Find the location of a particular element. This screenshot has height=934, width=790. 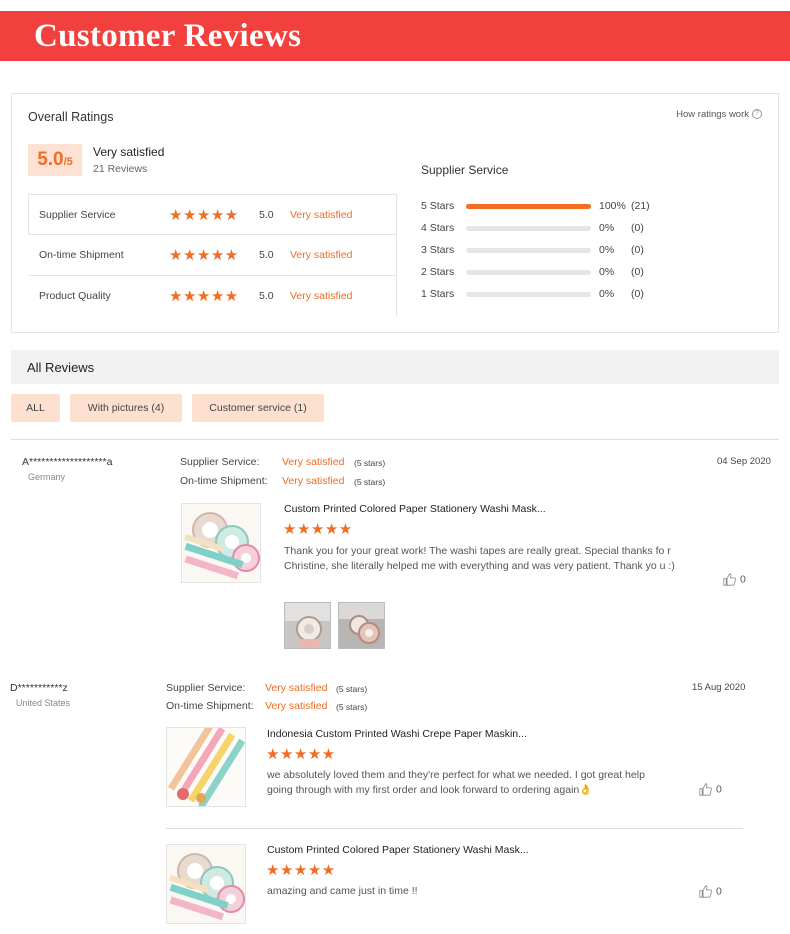

overall-score: 5.0 is located at coordinates (50, 159).